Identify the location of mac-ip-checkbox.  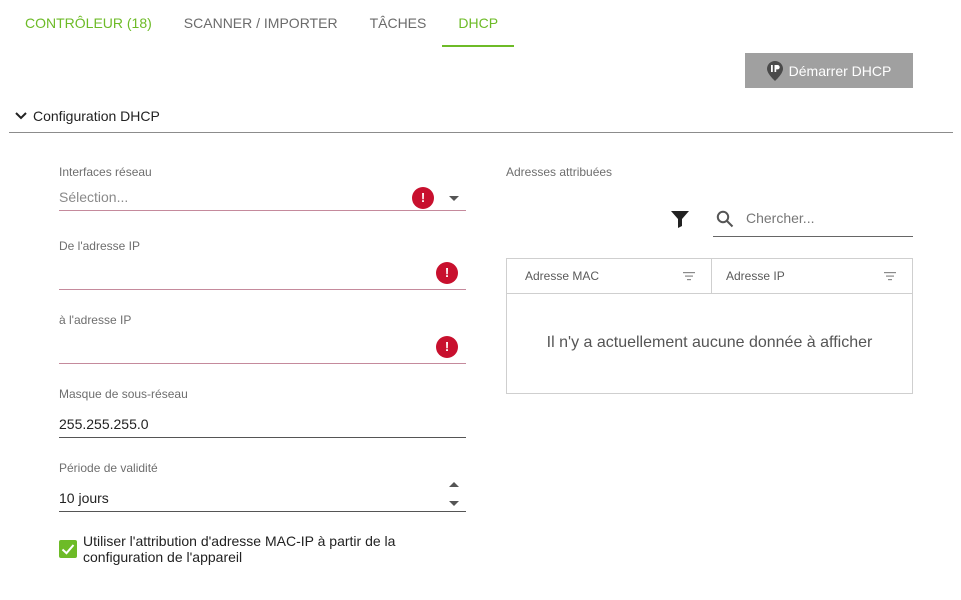
(68, 549).